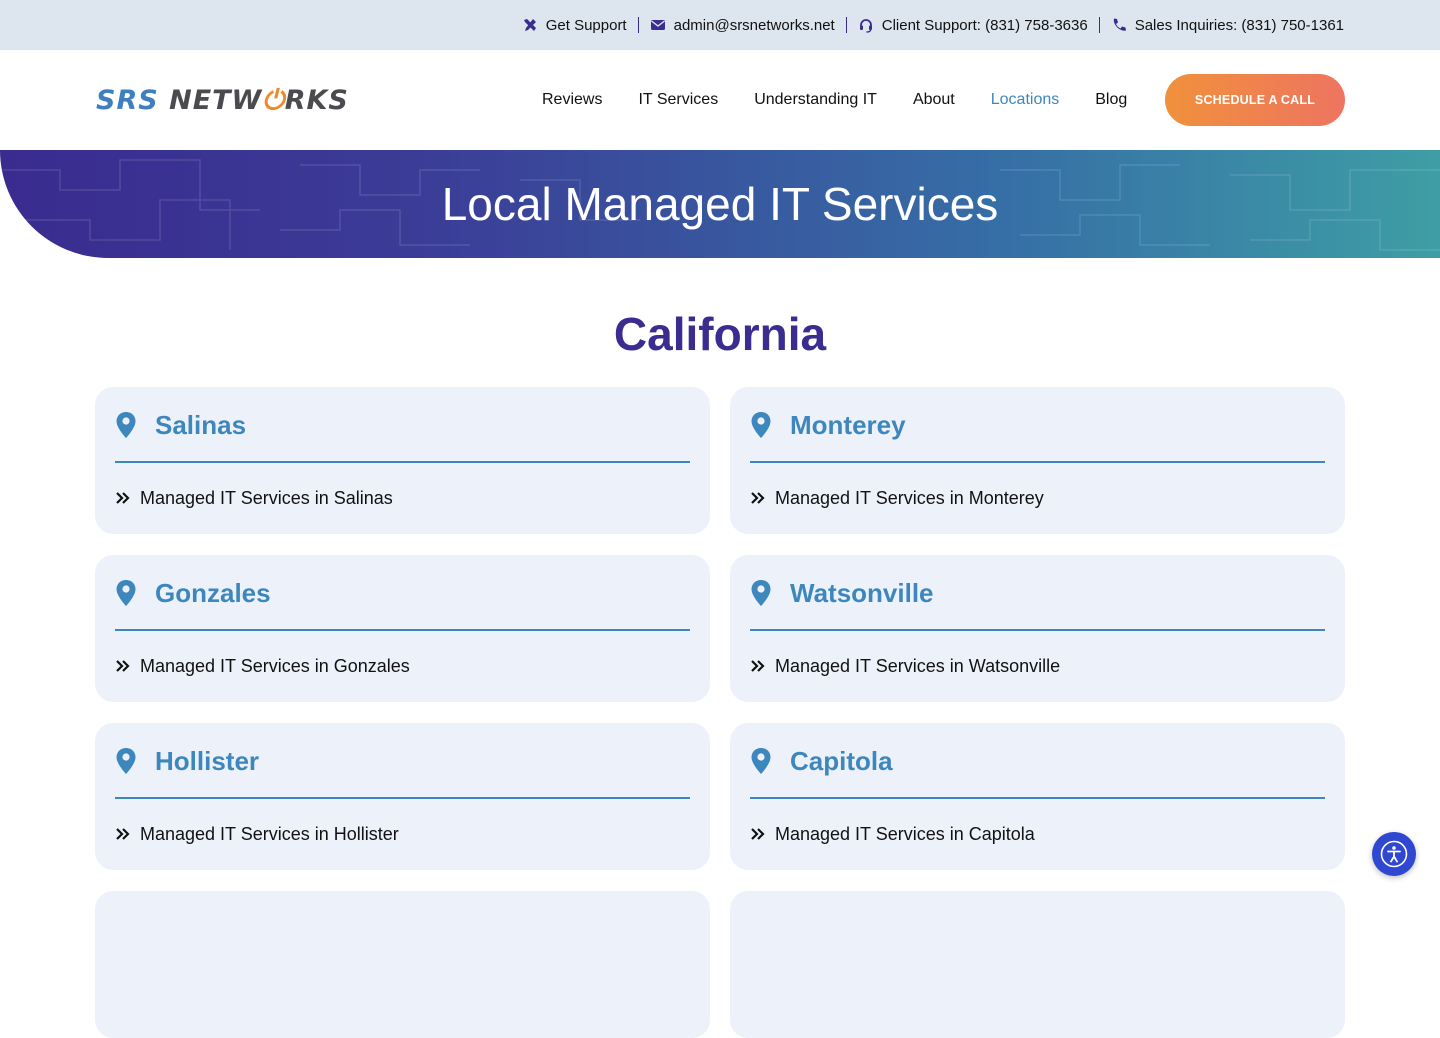 The height and width of the screenshot is (1038, 1440). Describe the element at coordinates (530, 25) in the screenshot. I see `tools-icon` at that location.